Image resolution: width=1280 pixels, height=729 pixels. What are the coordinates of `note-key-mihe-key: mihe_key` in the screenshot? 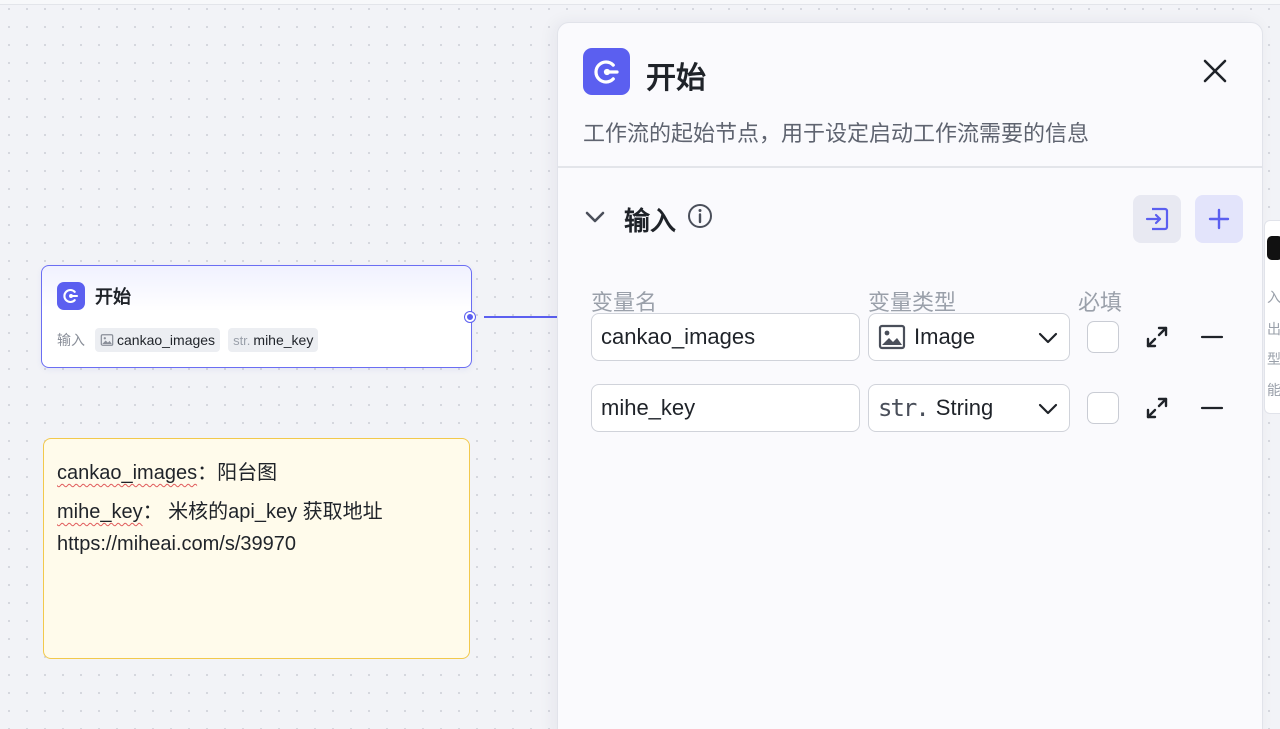 It's located at (100, 512).